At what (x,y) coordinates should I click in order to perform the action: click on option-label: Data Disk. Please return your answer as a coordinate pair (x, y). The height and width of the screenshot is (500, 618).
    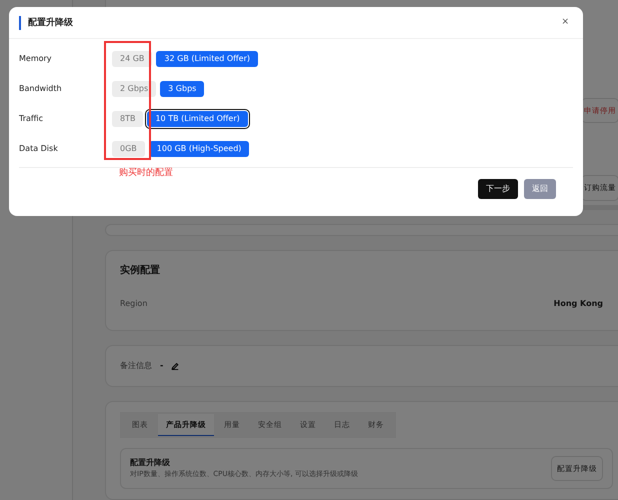
    Looking at the image, I should click on (39, 149).